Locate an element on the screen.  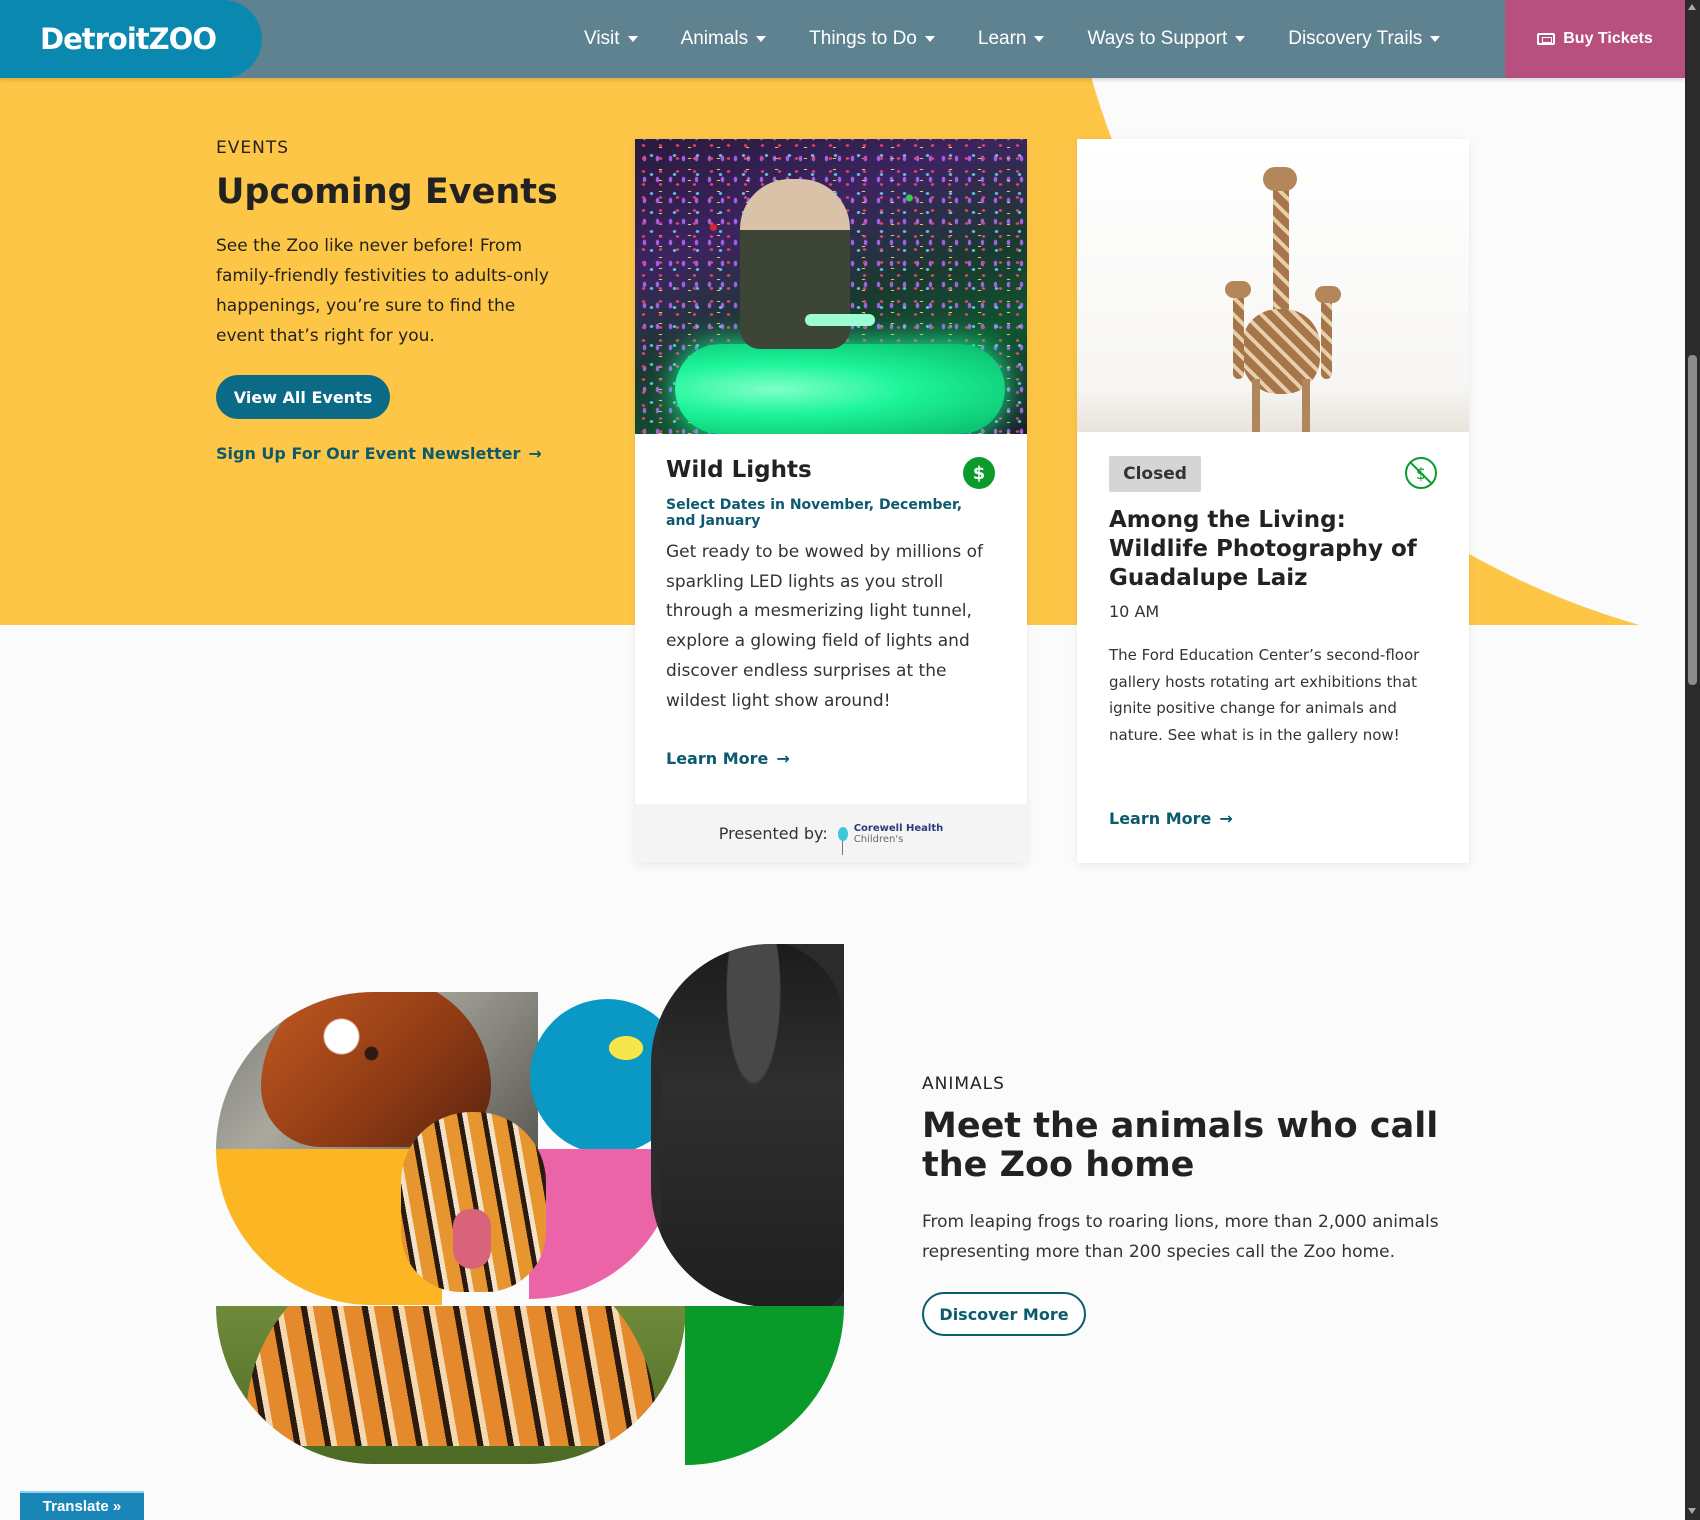
light-tunnel is located at coordinates (840, 389).